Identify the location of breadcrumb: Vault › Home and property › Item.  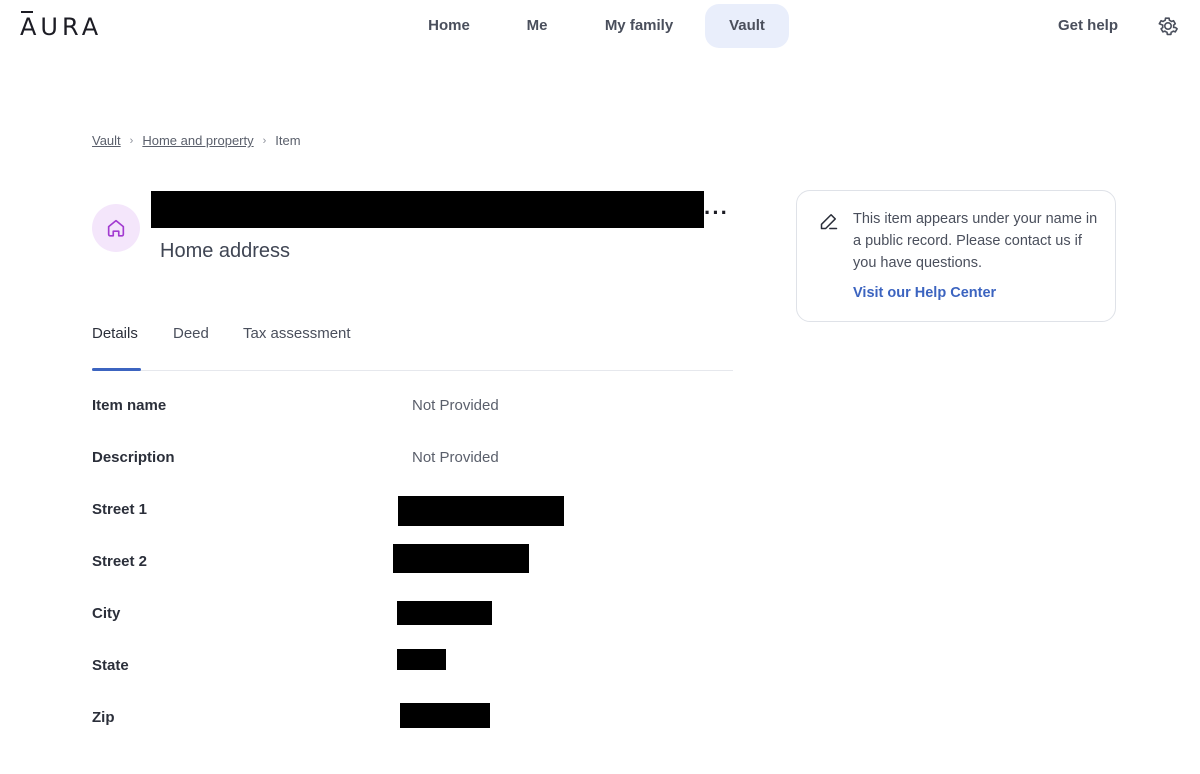
(196, 140).